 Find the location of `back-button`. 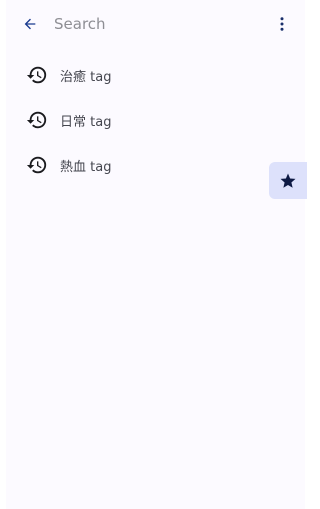

back-button is located at coordinates (30, 24).